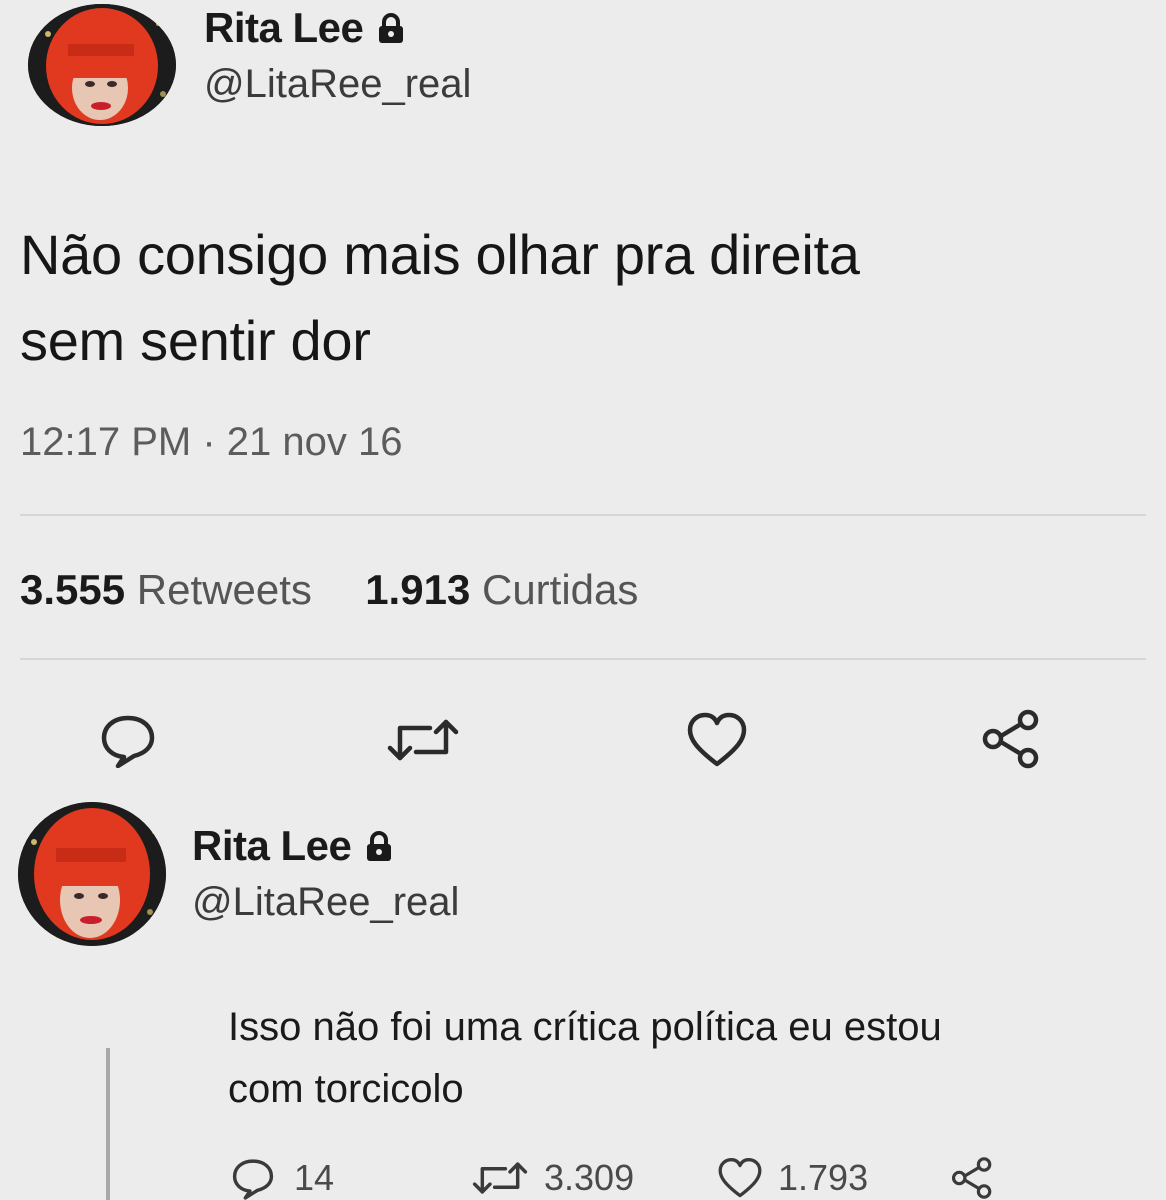  What do you see at coordinates (73, 589) in the screenshot?
I see `retweets-count: 3.555` at bounding box center [73, 589].